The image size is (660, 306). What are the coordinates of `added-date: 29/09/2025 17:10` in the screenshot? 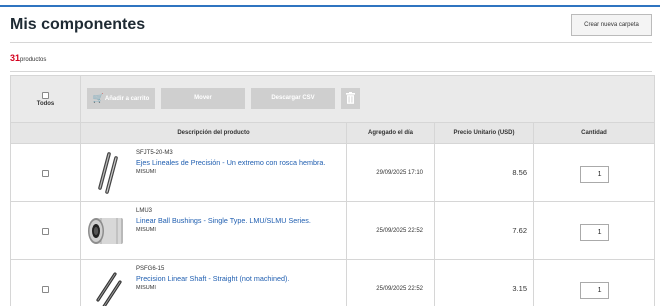 It's located at (390, 172).